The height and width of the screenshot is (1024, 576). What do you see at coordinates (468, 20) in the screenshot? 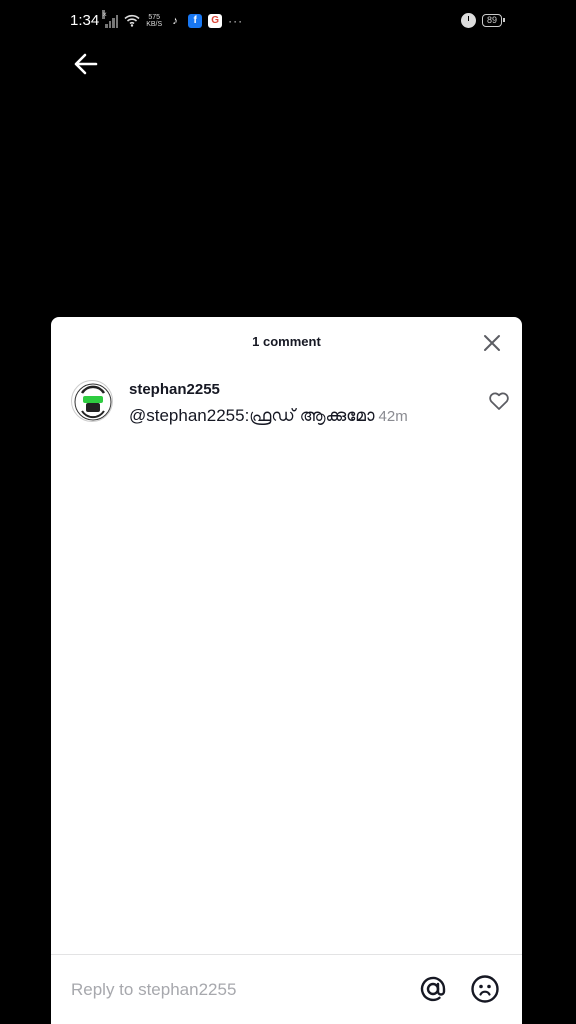
I see `alarm-icon` at bounding box center [468, 20].